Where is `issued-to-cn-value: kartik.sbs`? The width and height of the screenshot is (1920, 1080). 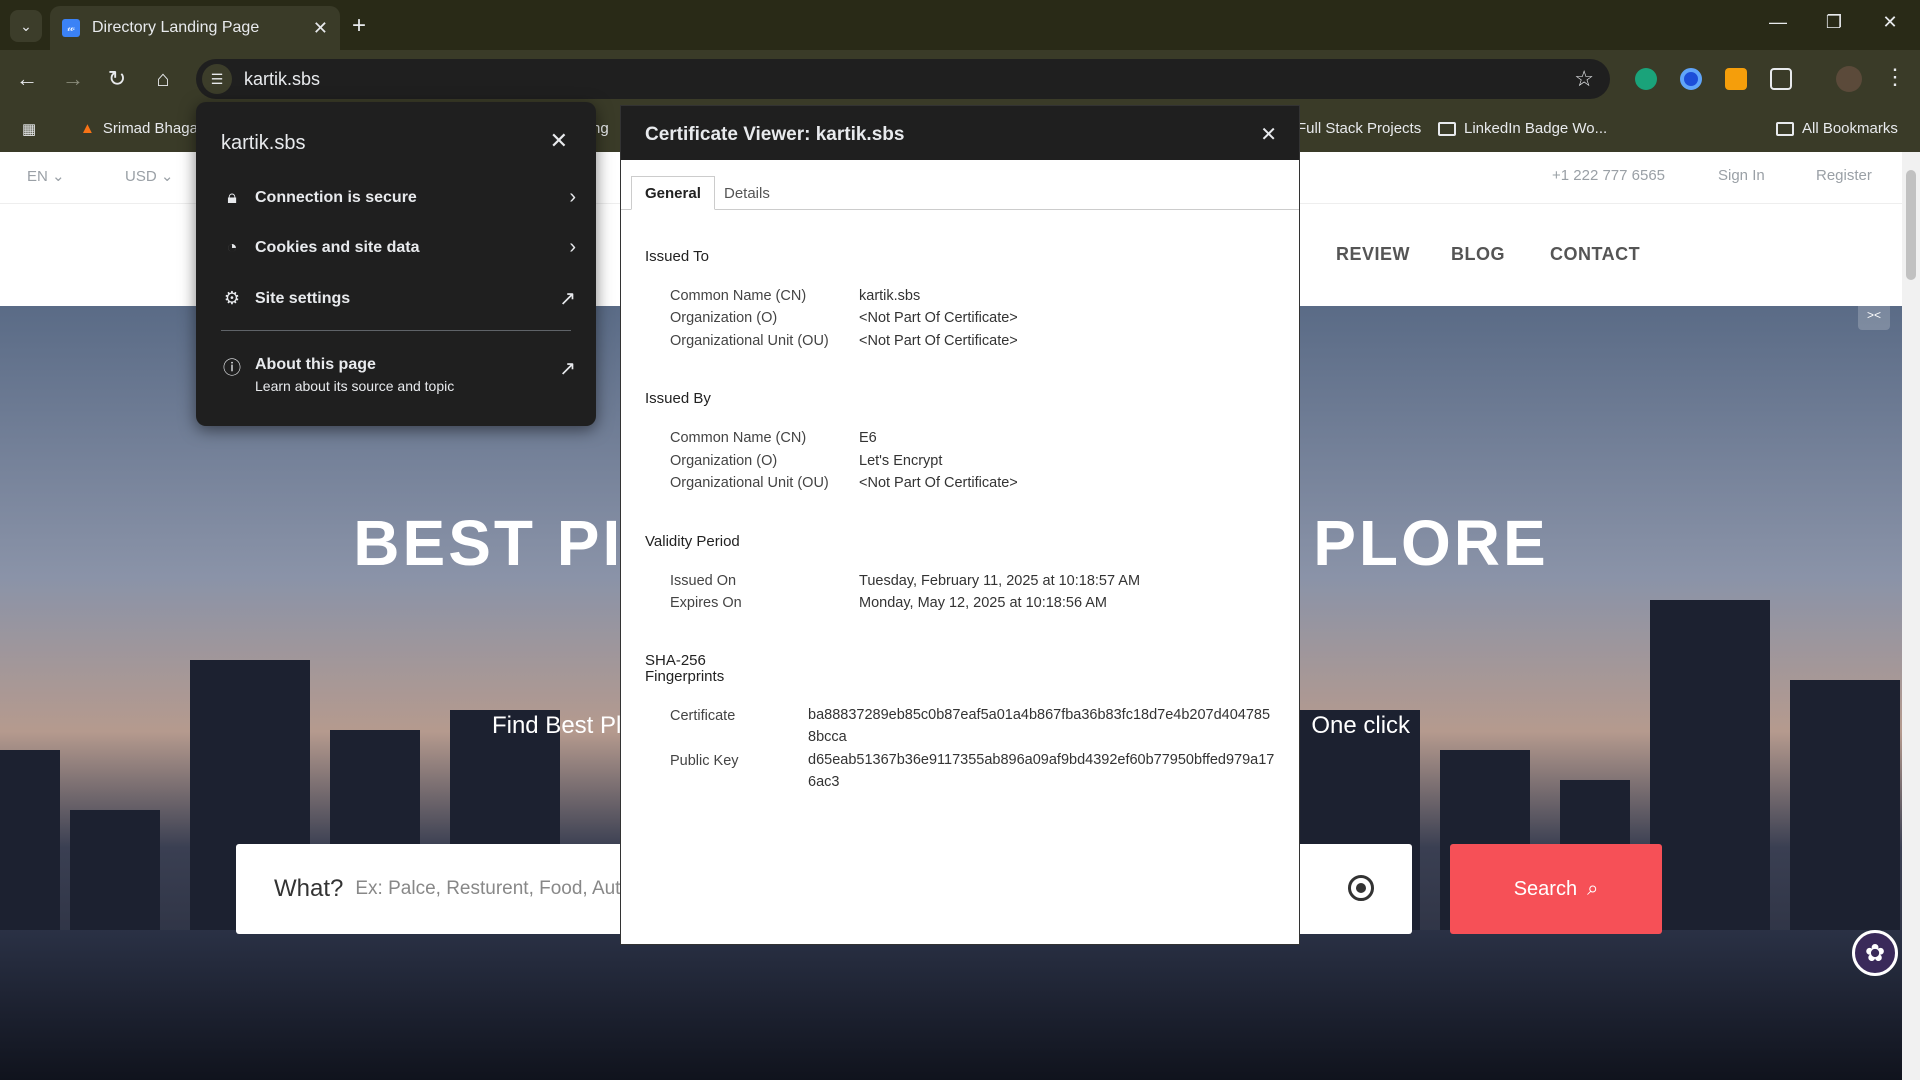
issued-to-cn-value: kartik.sbs is located at coordinates (890, 296).